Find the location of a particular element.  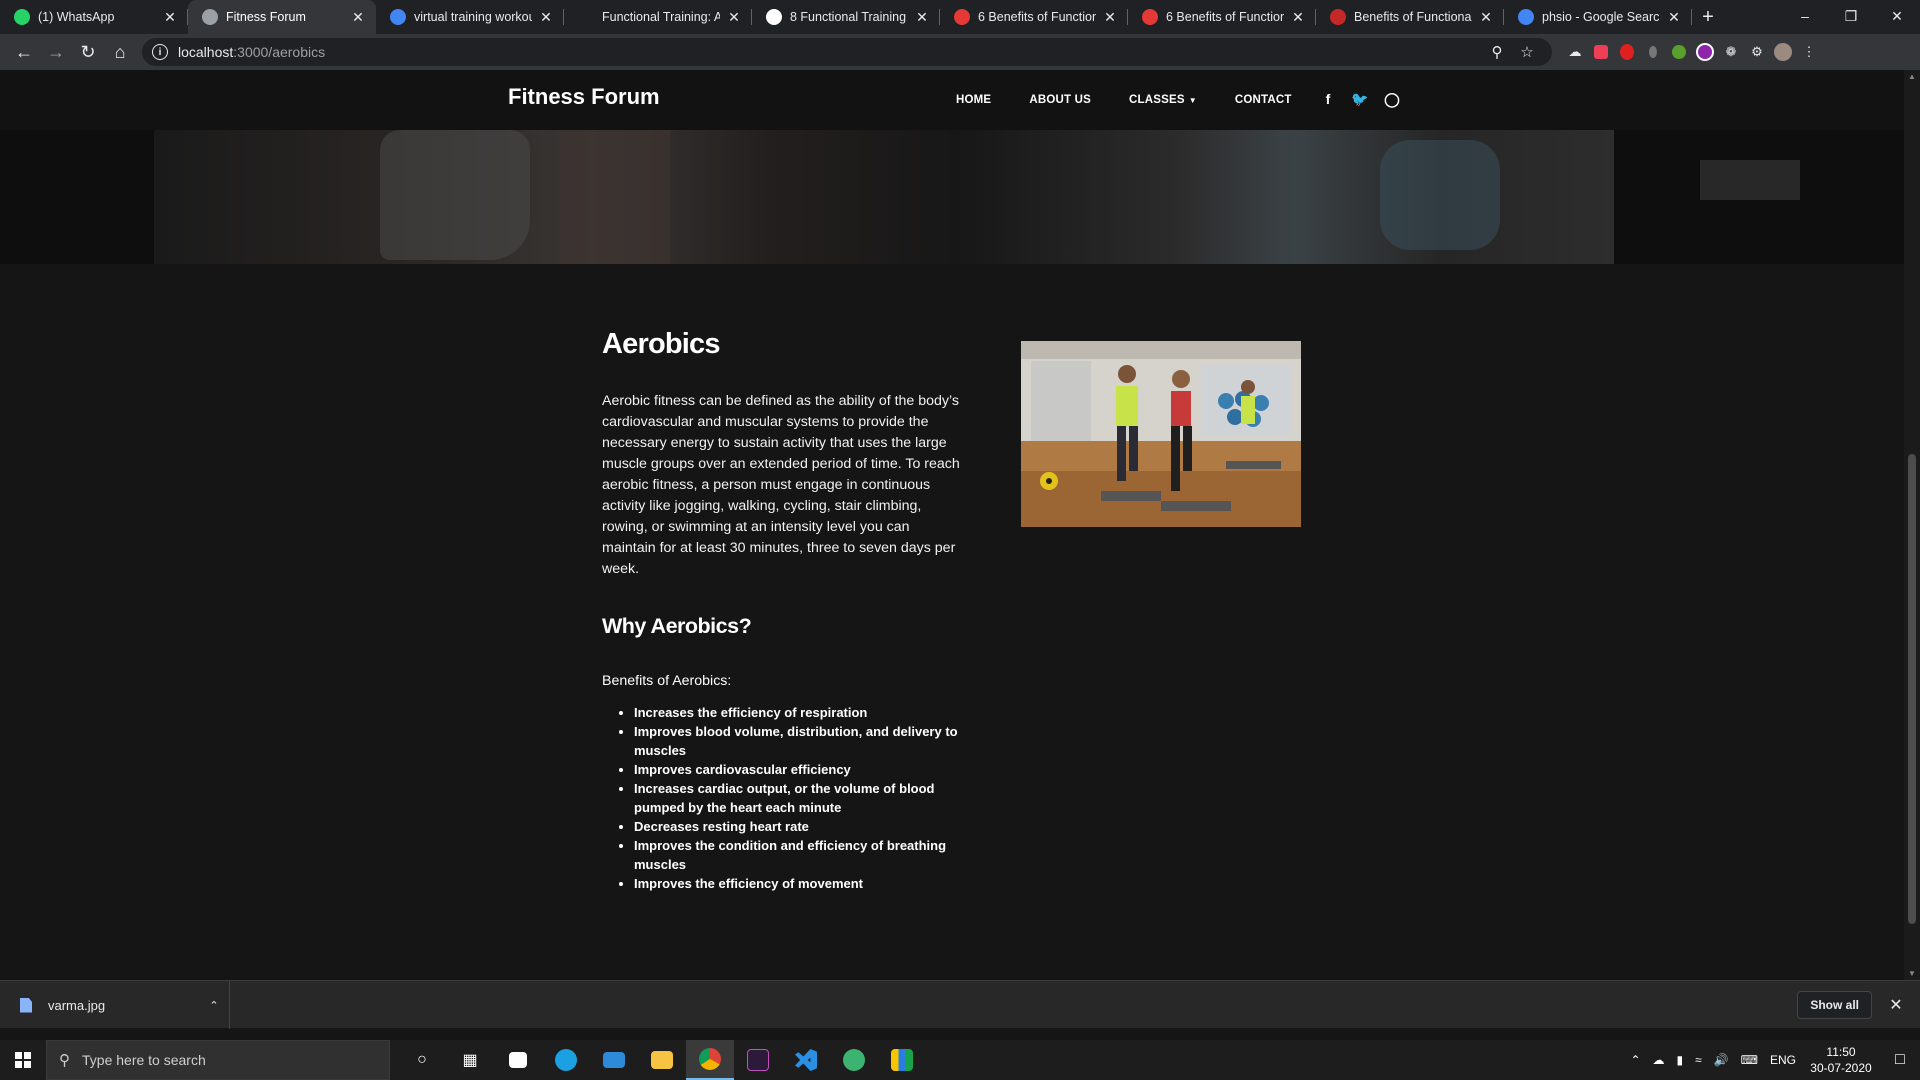

file-explorer-icon is located at coordinates (662, 1060).